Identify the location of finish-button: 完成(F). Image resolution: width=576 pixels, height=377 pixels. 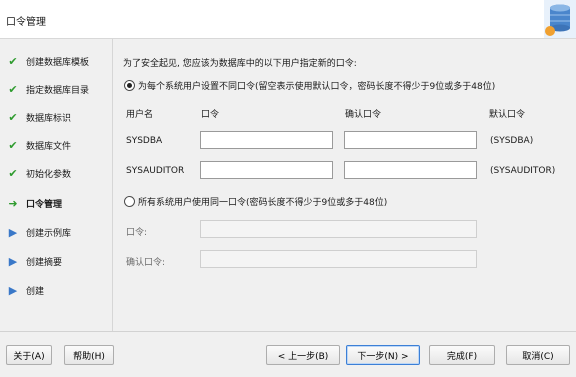
(462, 355).